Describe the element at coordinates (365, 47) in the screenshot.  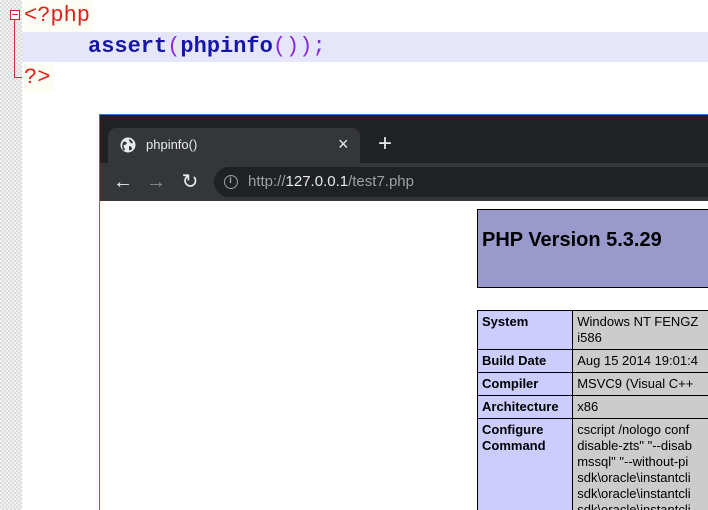
I see `code-line-2: assert(phpinfo());` at that location.